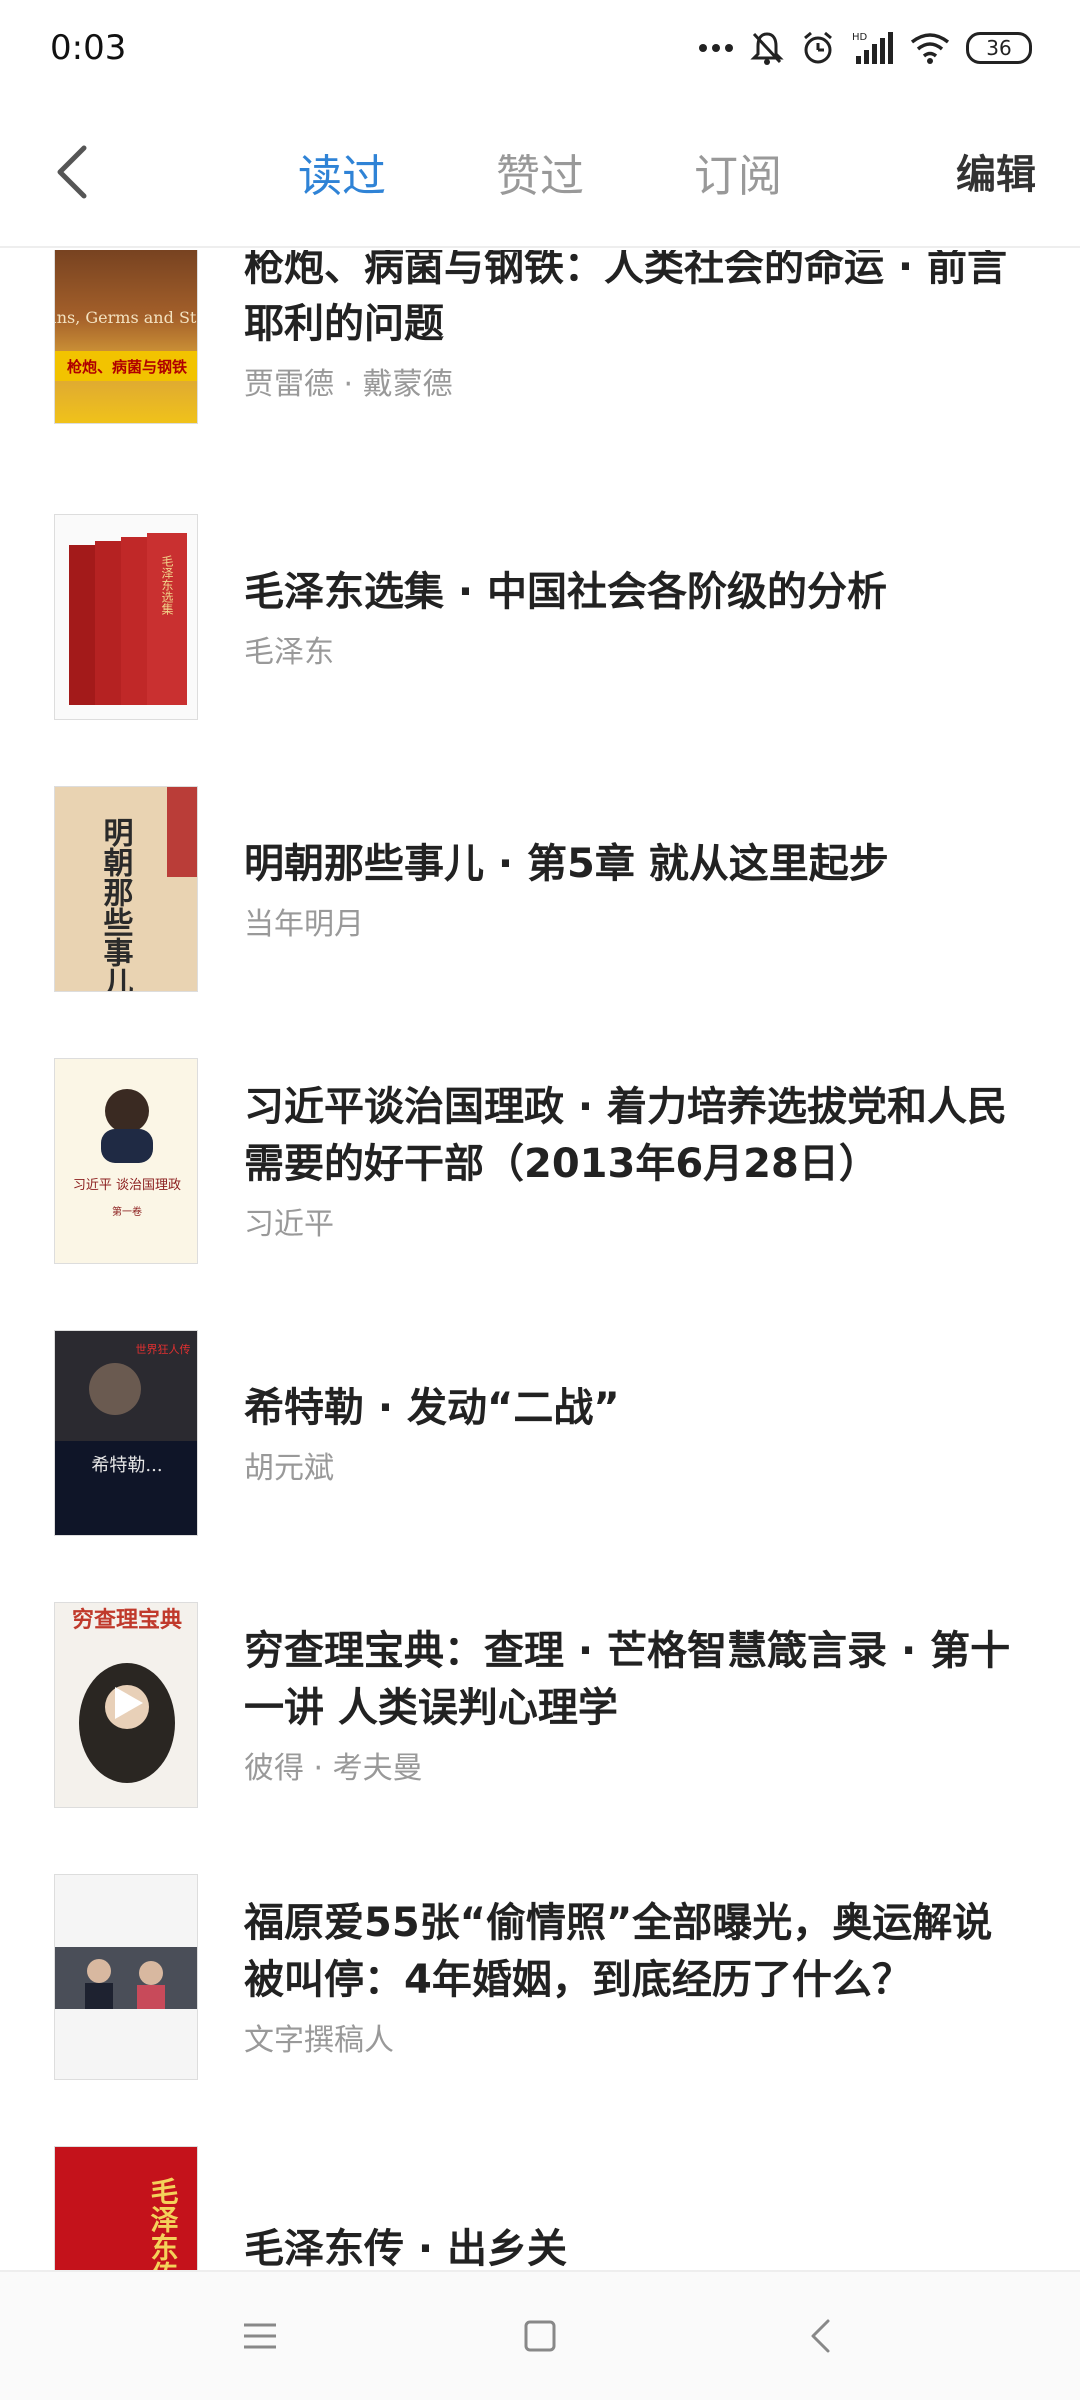 This screenshot has height=2400, width=1080. I want to click on play-icon, so click(127, 1703).